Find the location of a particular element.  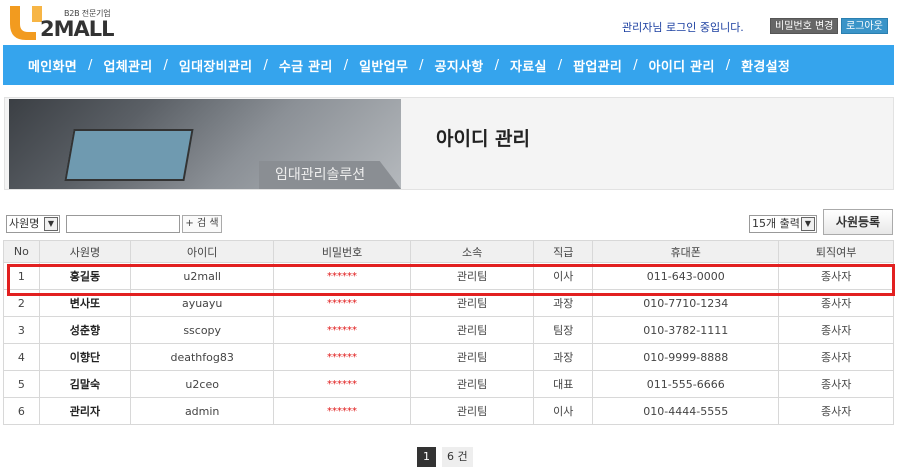

table-cell: u2mall is located at coordinates (202, 276).